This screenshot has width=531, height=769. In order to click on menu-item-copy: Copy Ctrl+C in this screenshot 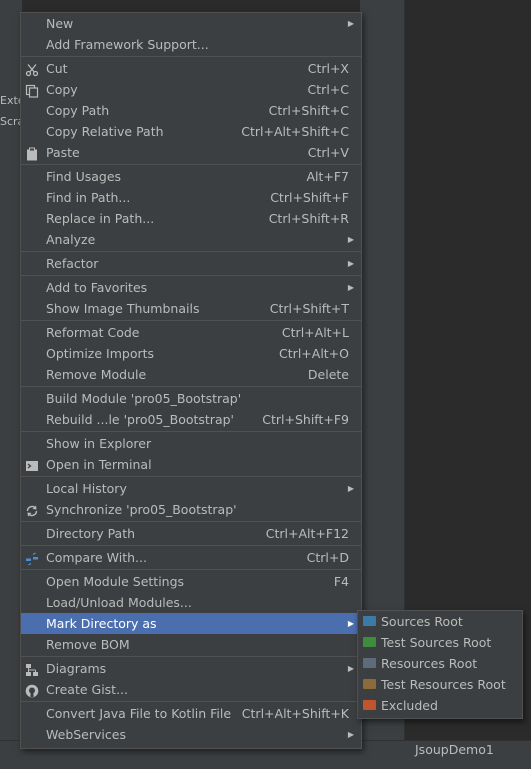, I will do `click(191, 89)`.